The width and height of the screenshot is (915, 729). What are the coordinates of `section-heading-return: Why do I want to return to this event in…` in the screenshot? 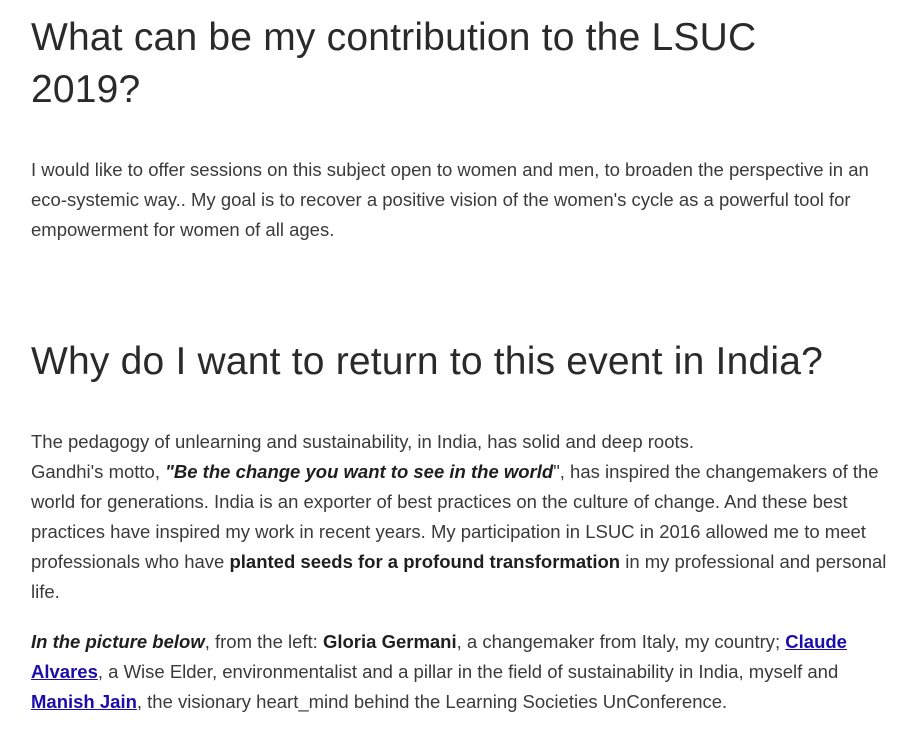 It's located at (427, 361).